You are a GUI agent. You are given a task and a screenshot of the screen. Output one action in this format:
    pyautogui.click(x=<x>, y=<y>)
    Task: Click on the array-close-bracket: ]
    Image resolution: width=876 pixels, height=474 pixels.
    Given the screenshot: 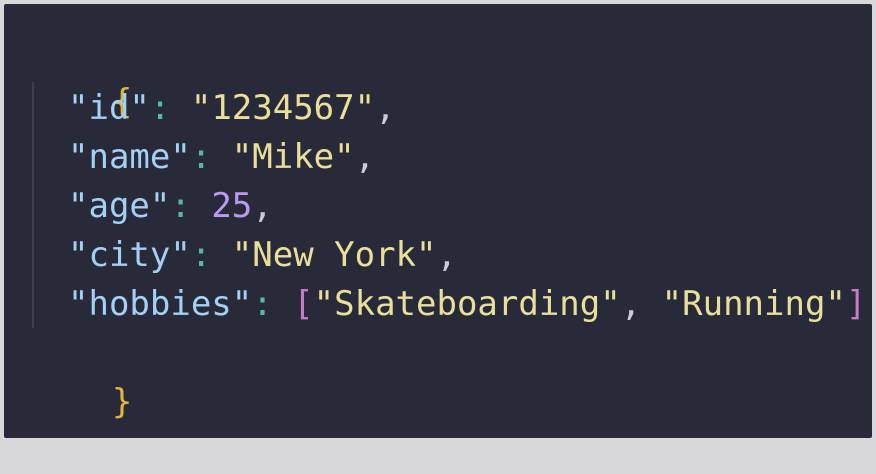 What is the action you would take?
    pyautogui.click(x=856, y=304)
    